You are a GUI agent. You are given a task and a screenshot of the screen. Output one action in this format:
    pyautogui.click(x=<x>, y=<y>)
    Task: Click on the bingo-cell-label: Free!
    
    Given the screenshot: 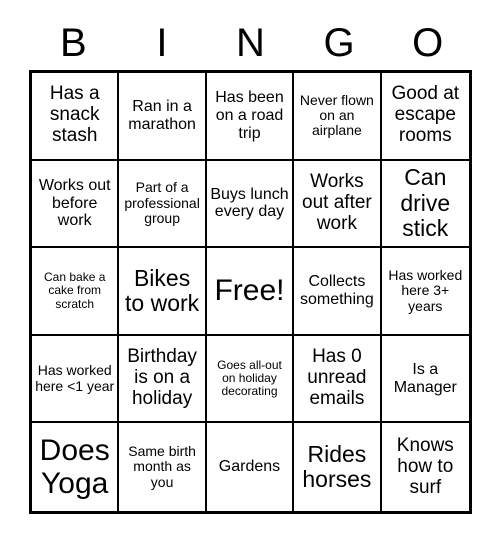 What is the action you would take?
    pyautogui.click(x=249, y=291)
    